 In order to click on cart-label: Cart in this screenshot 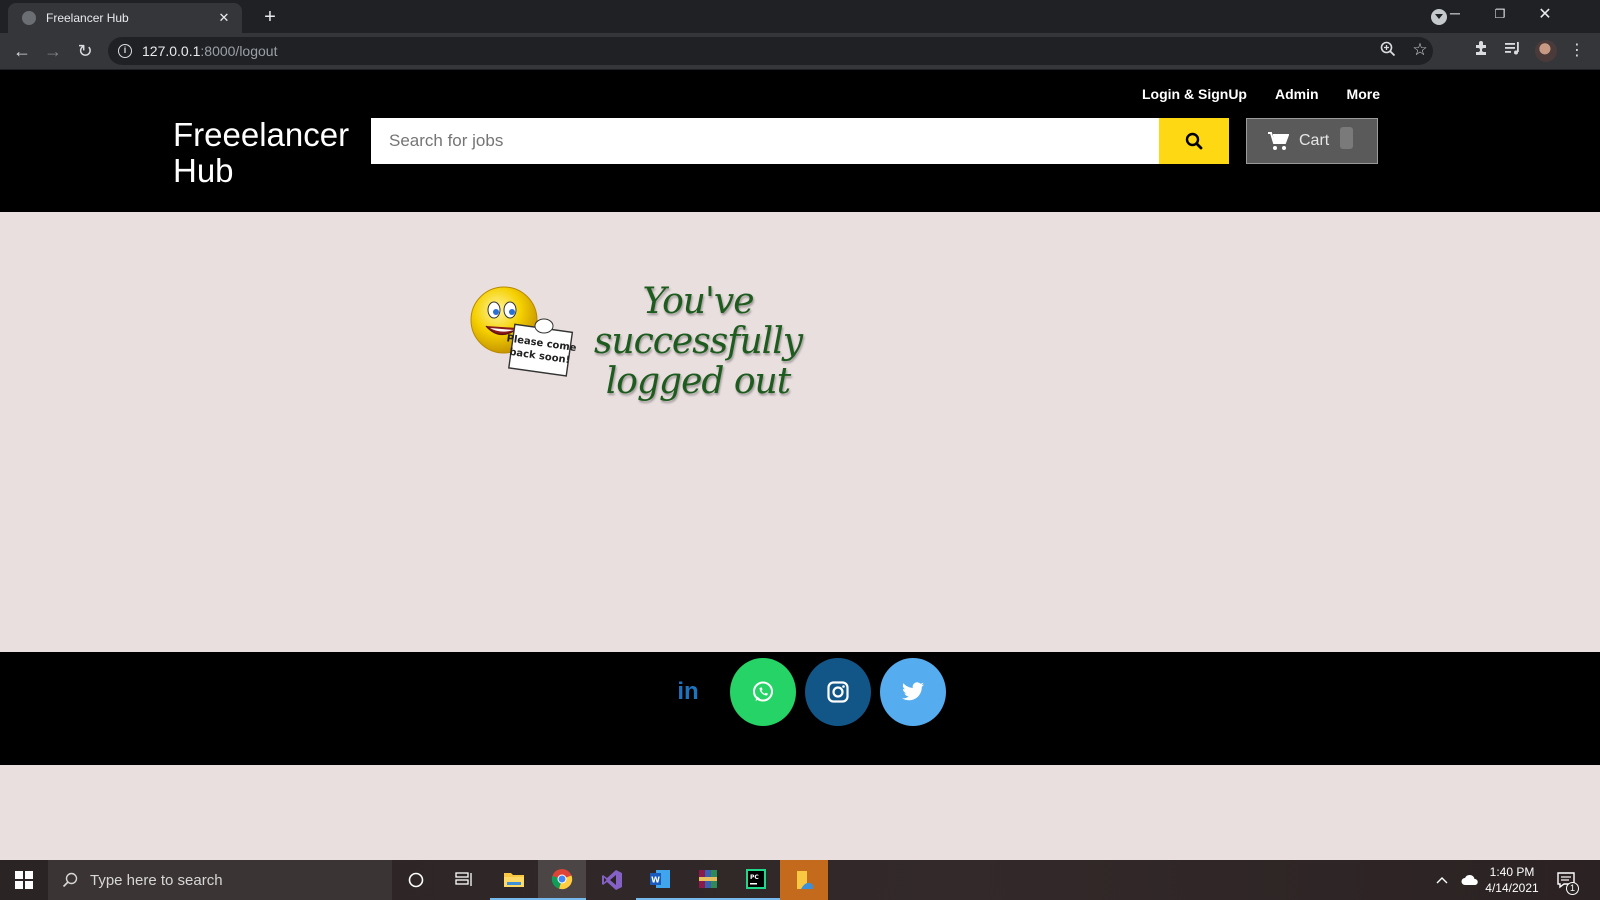, I will do `click(1314, 140)`.